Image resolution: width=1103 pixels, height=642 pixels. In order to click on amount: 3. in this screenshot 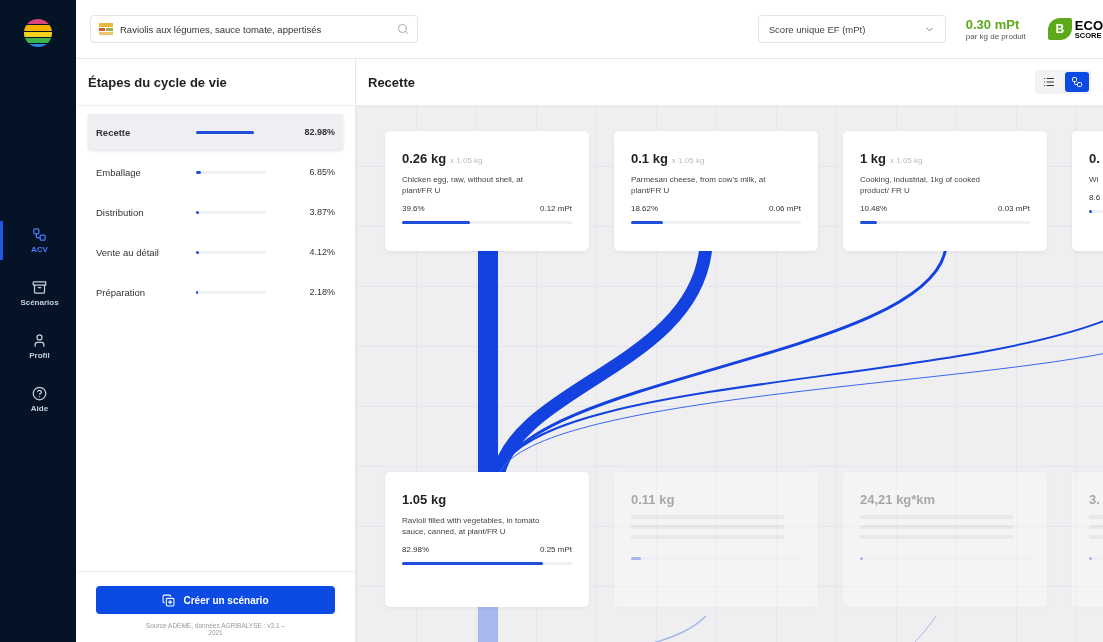, I will do `click(1094, 499)`.